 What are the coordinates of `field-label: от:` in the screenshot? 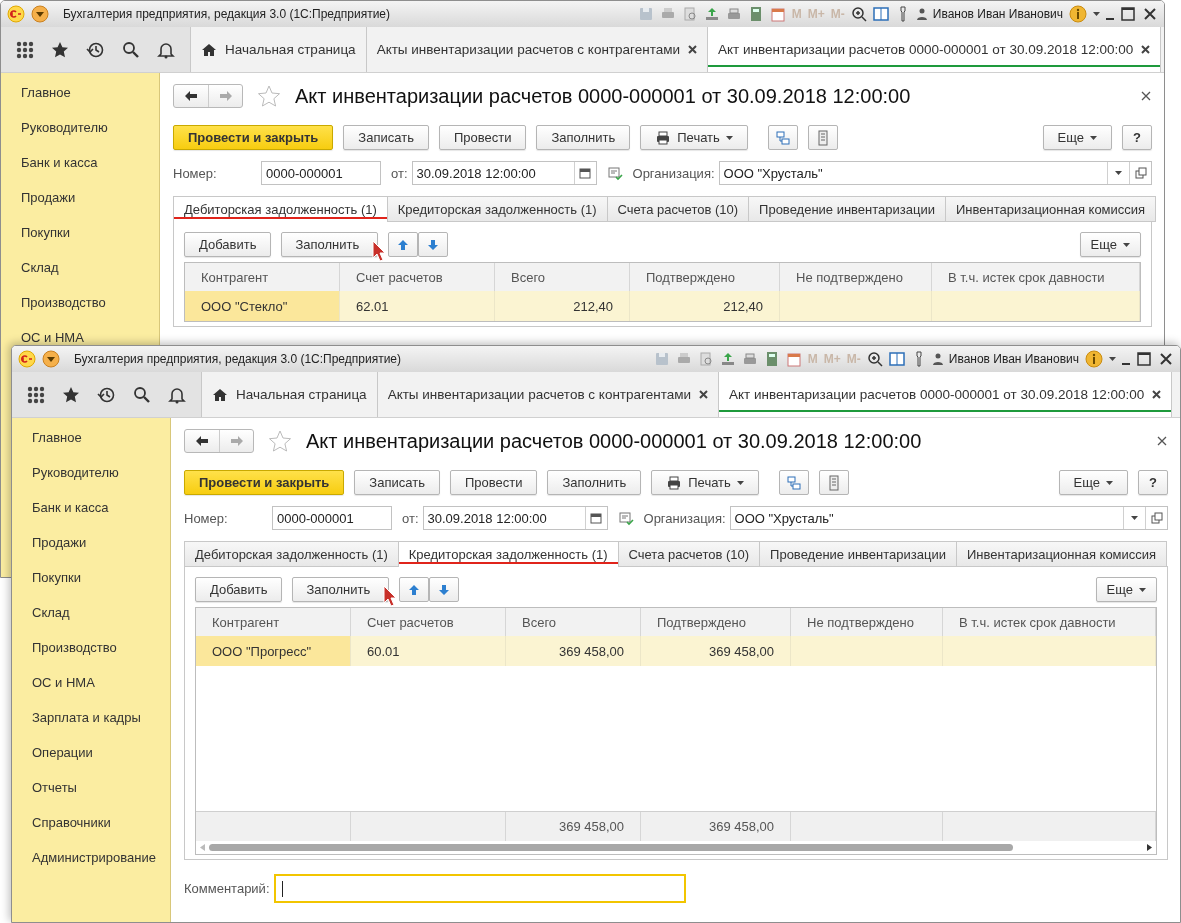 It's located at (410, 518).